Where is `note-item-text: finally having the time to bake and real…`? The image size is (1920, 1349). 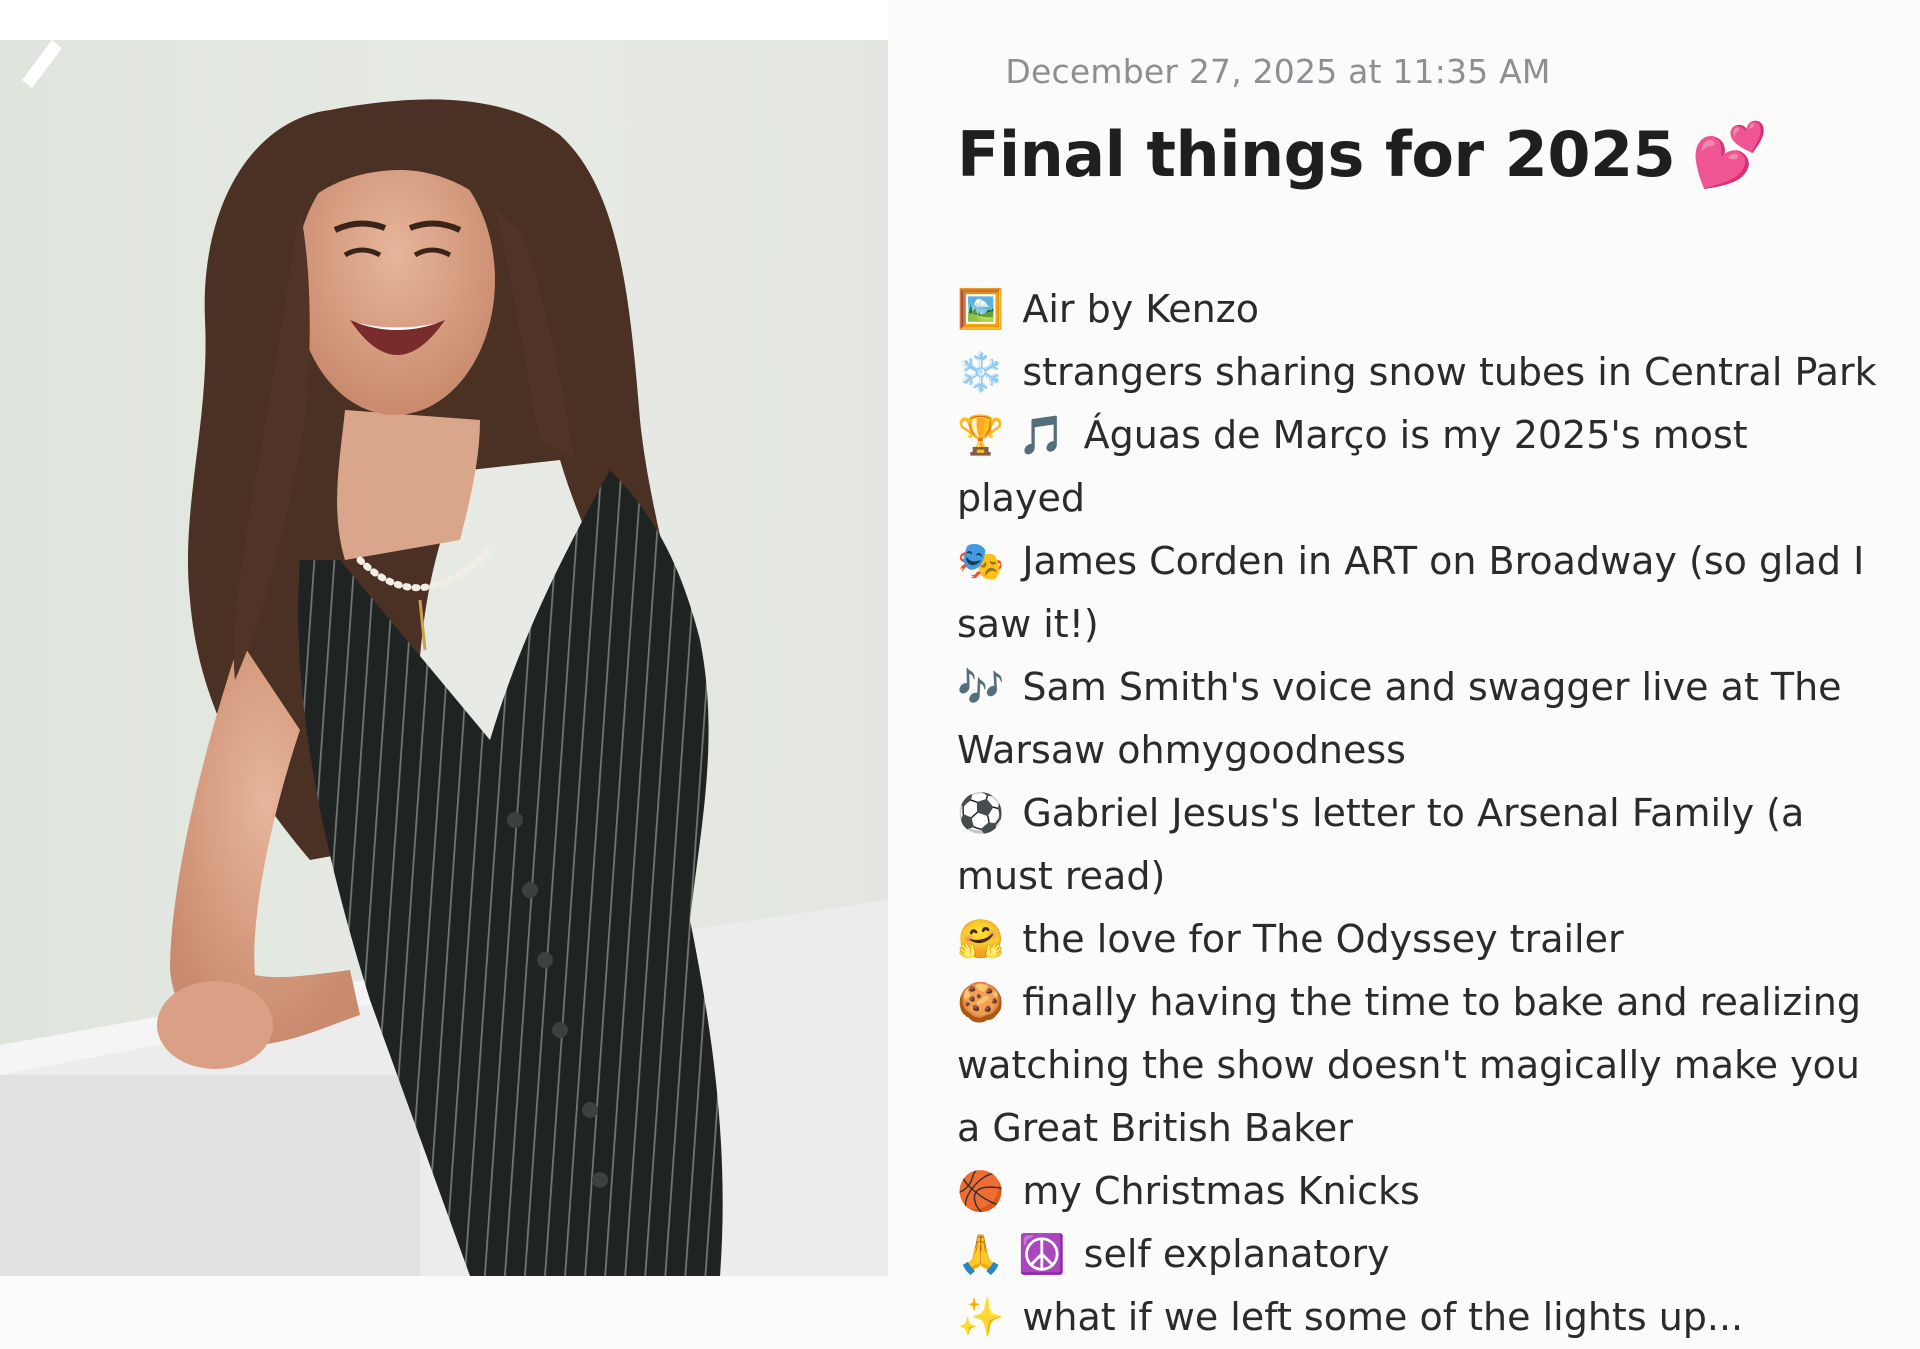 note-item-text: finally having the time to bake and real… is located at coordinates (1409, 1065).